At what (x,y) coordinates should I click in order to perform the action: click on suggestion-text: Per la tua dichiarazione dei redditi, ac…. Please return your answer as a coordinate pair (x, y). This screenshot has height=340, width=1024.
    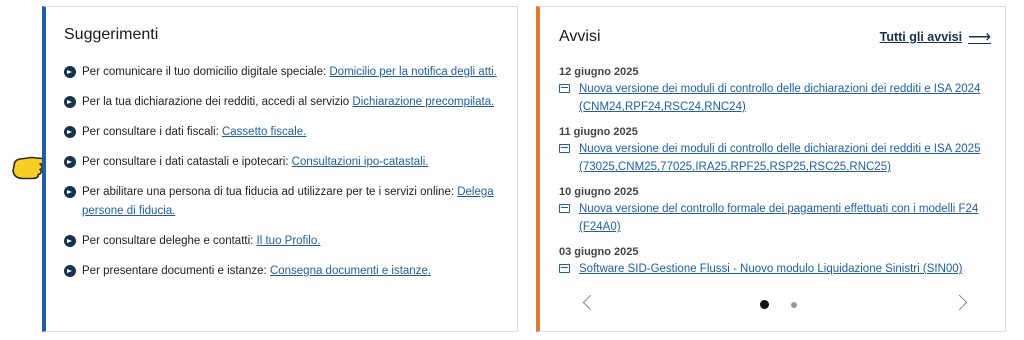
    Looking at the image, I should click on (217, 102).